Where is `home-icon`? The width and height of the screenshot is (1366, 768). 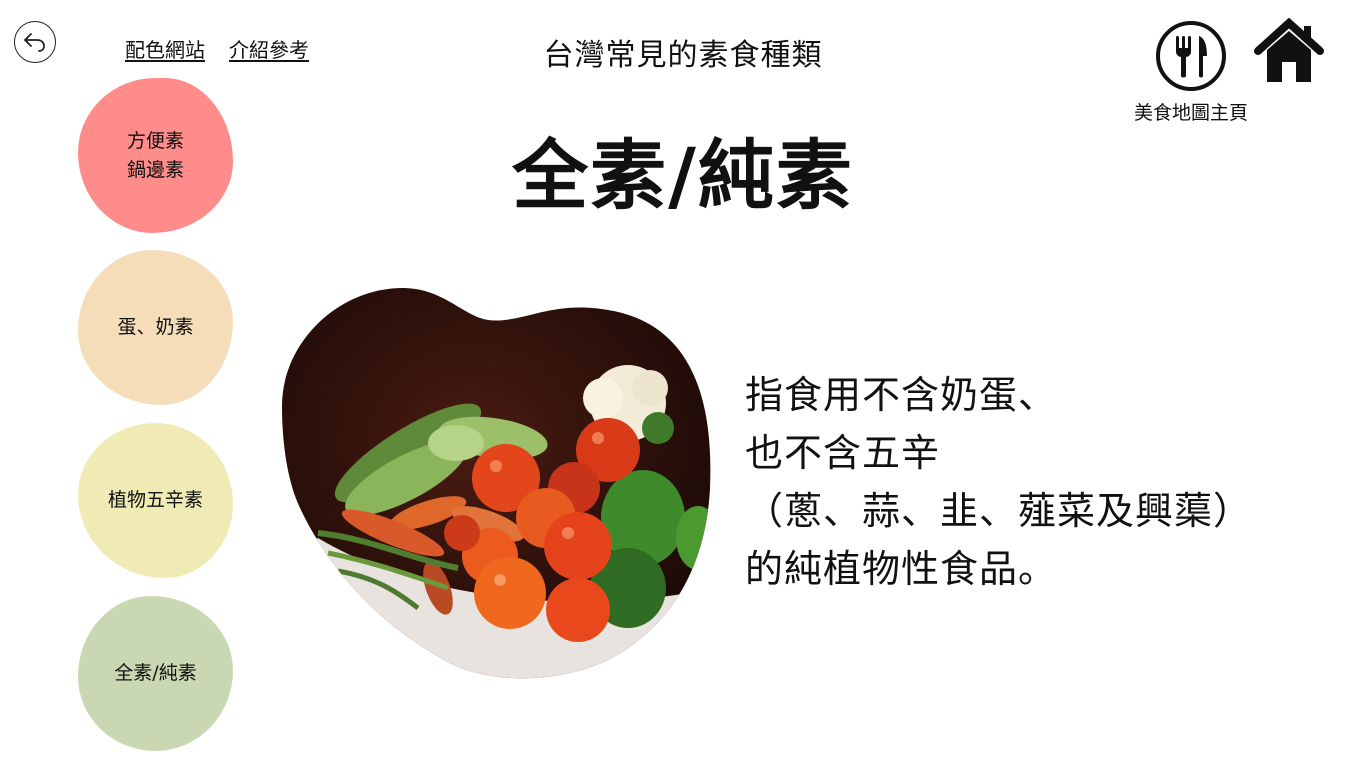
home-icon is located at coordinates (1289, 49).